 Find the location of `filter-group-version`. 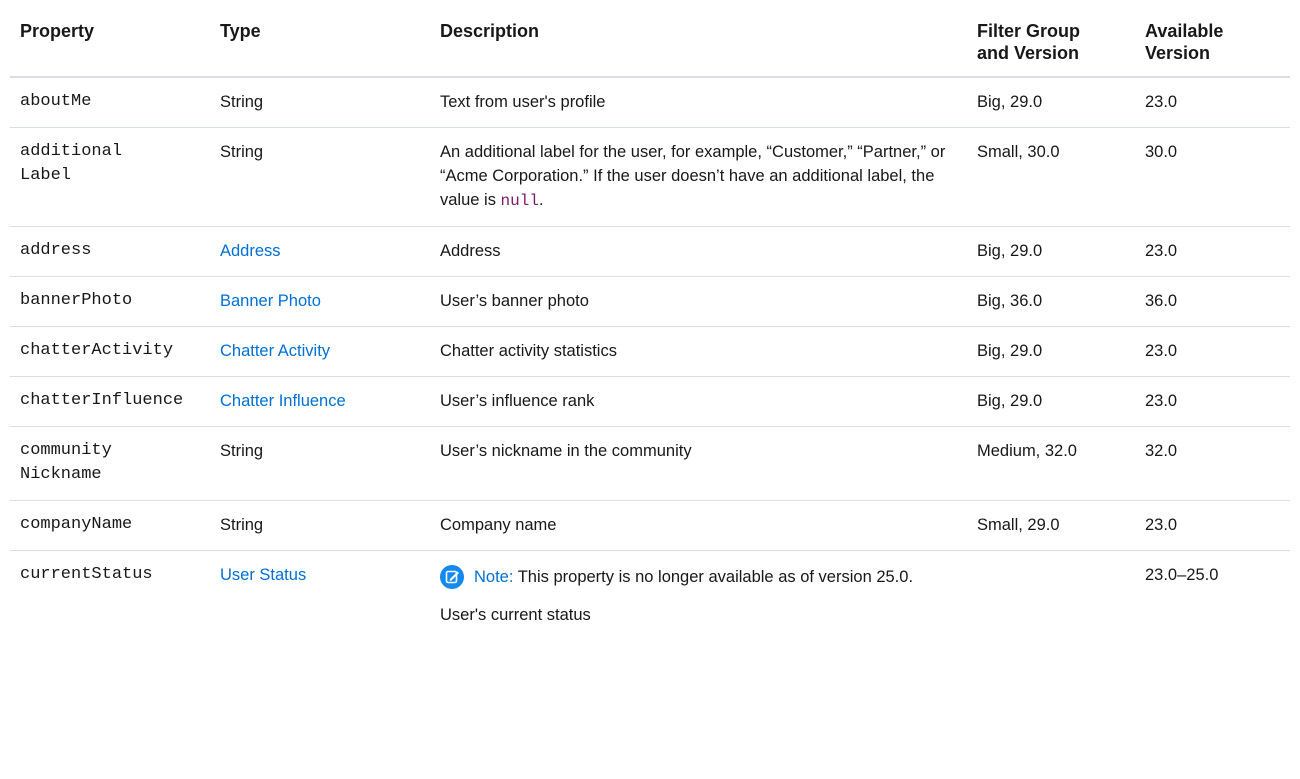

filter-group-version is located at coordinates (1051, 596).